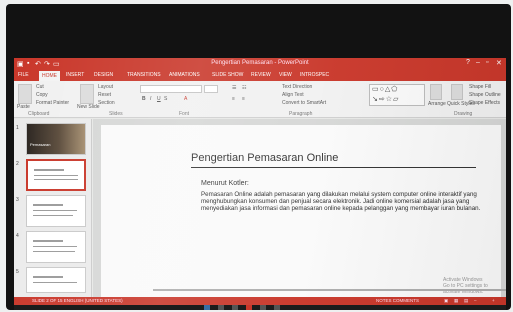 The width and height of the screenshot is (513, 312). I want to click on zoom-in-icon: +, so click(493, 300).